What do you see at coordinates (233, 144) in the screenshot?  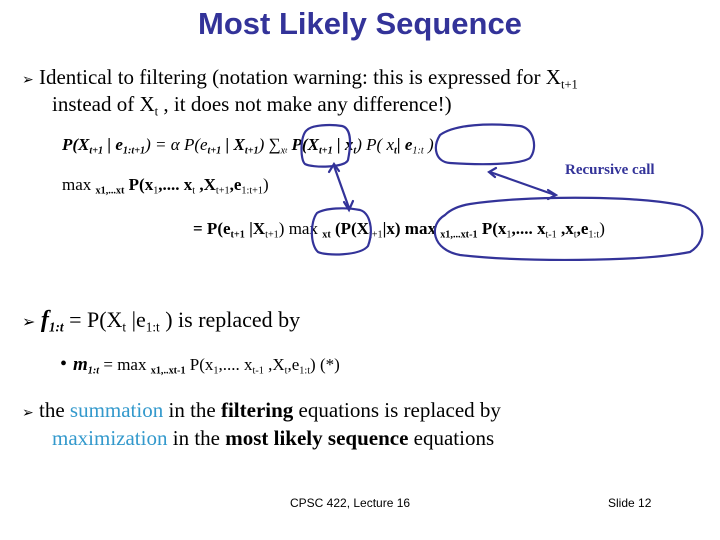 I see `eq-part: | X` at bounding box center [233, 144].